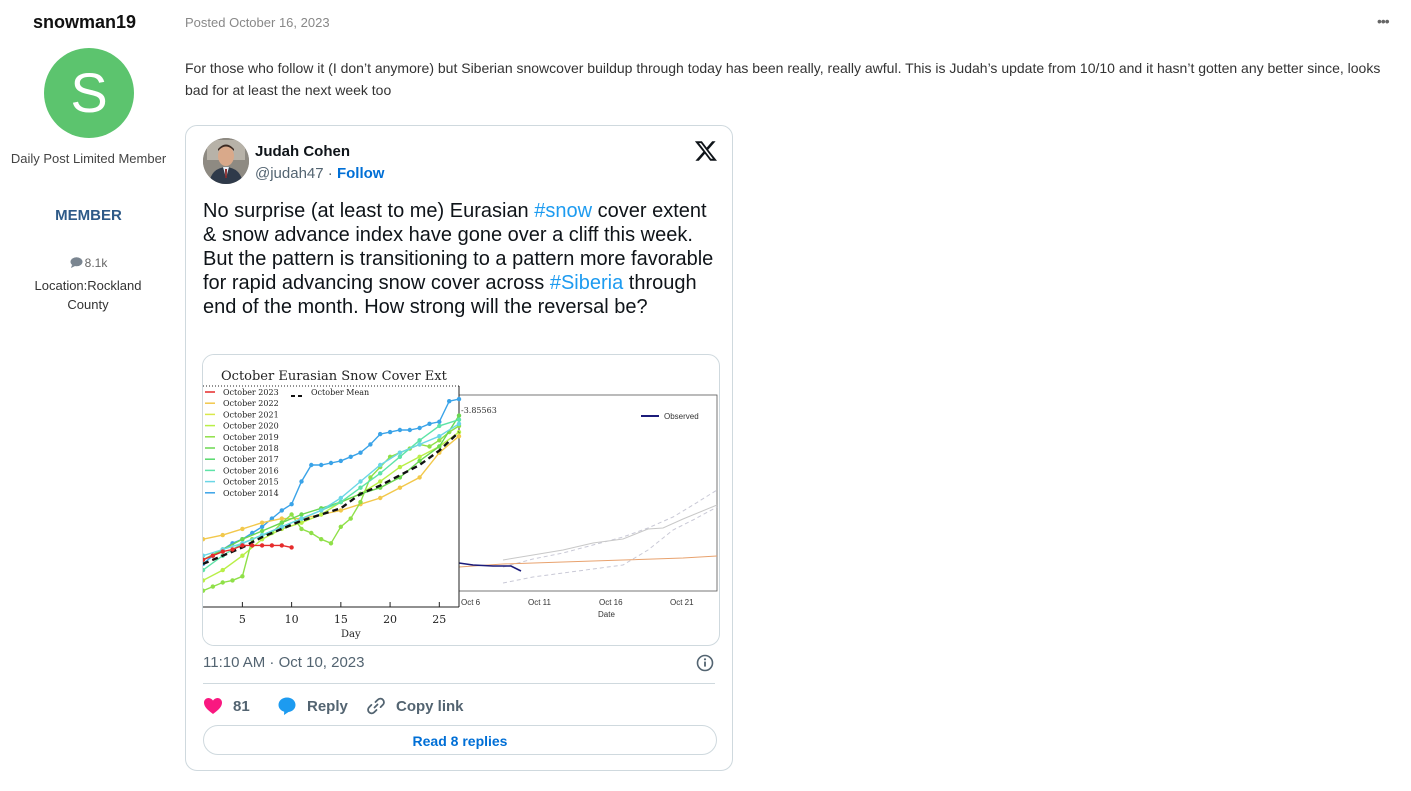 This screenshot has width=1411, height=791. I want to click on like-count: 81, so click(241, 706).